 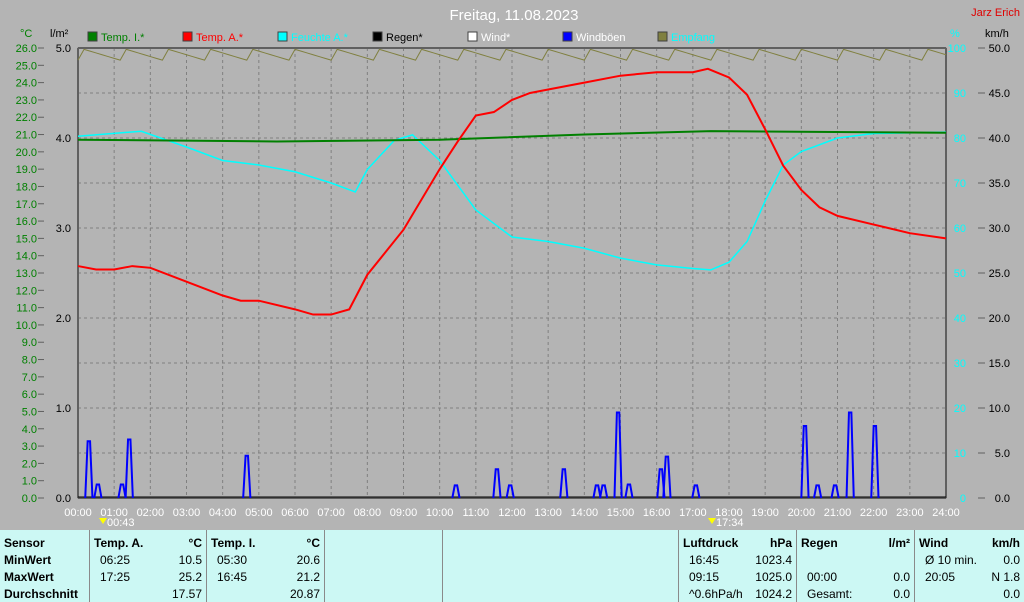 I want to click on temp-tick-label: 6.0, so click(x=29, y=395).